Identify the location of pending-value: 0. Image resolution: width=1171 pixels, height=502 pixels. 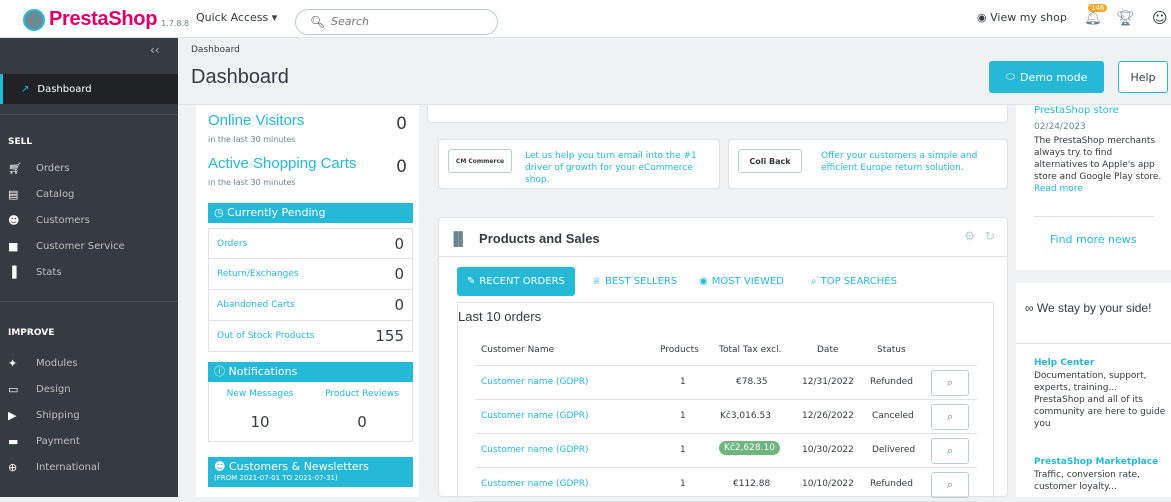
(399, 243).